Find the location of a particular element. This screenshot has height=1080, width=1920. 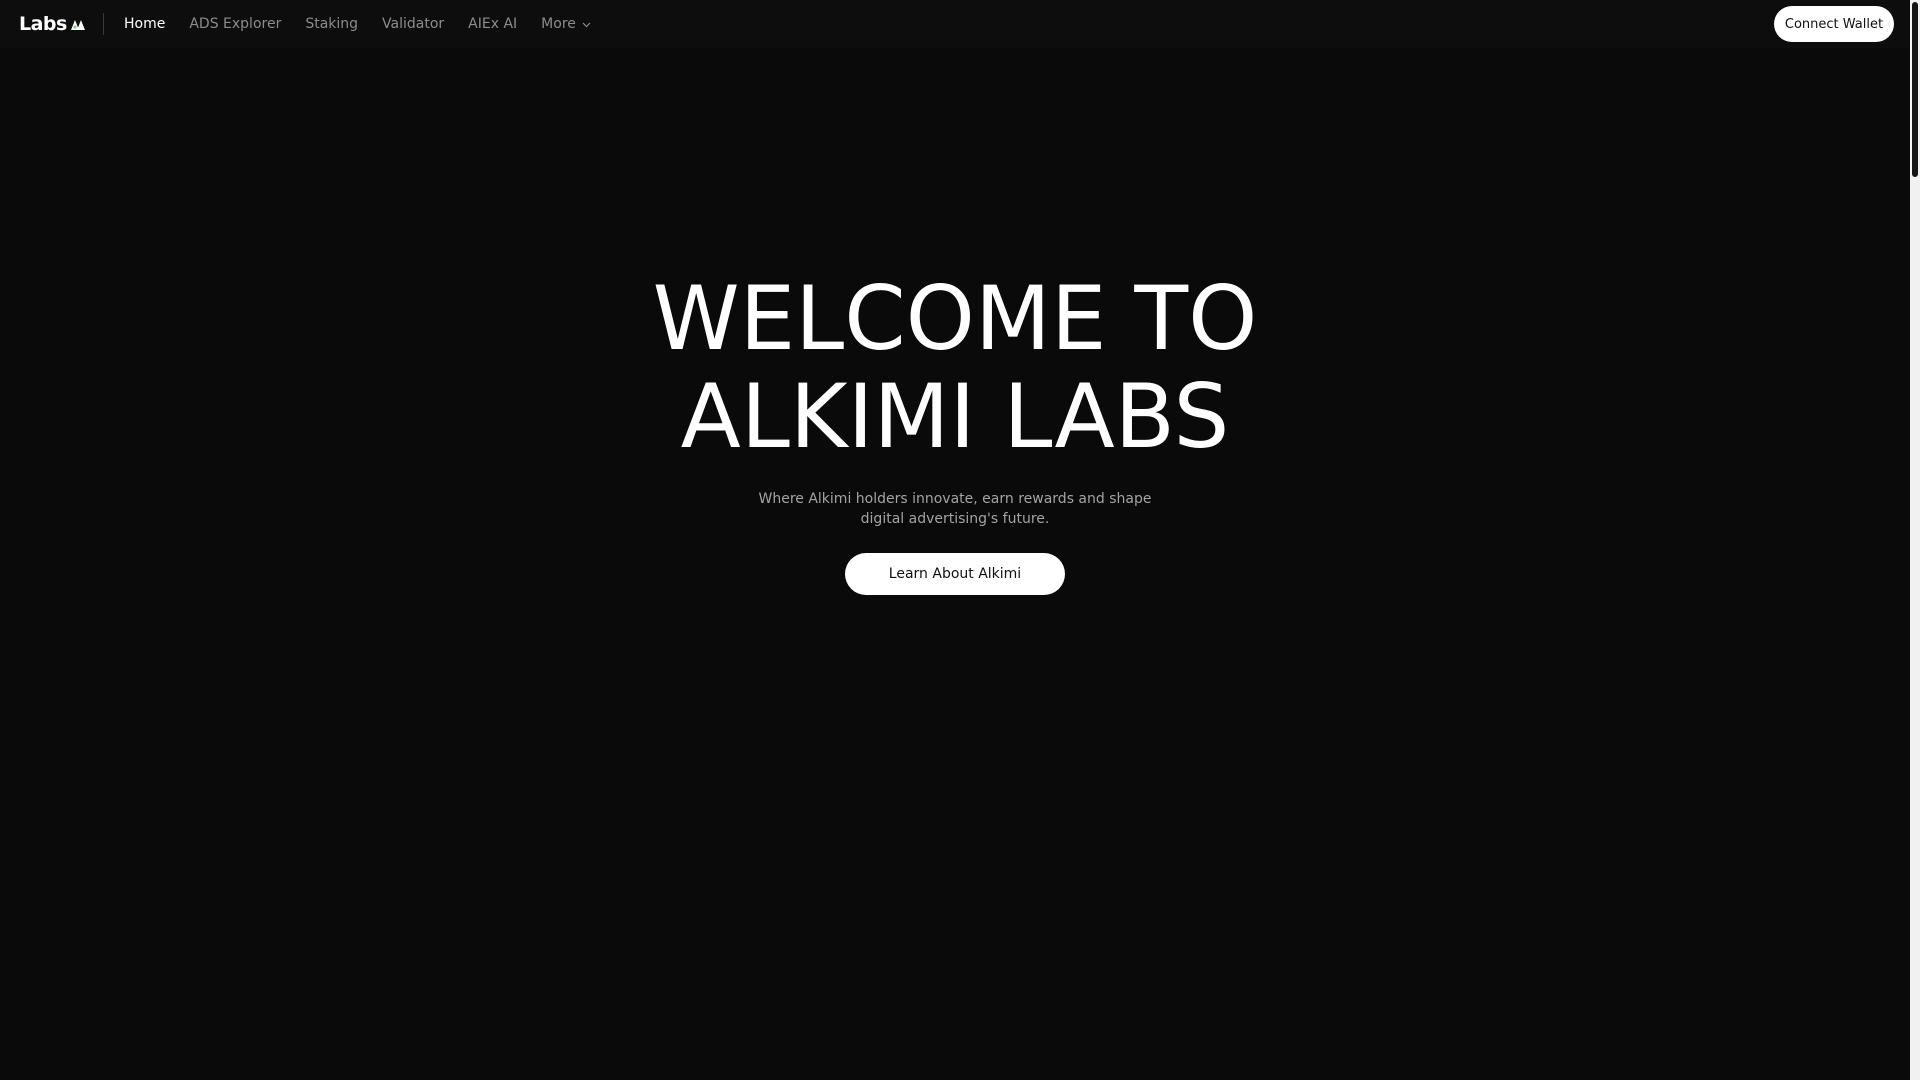

nav-link-ads-explorer: ADS Explorer is located at coordinates (235, 24).